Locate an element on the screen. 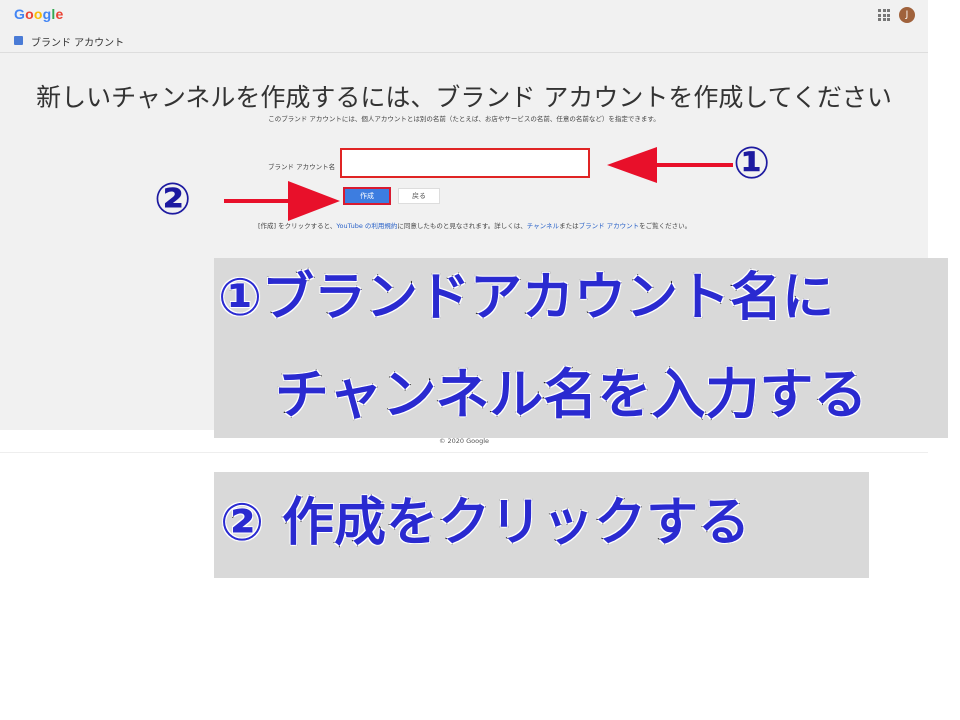  terms-note-suffix: をご覧ください。 is located at coordinates (665, 226).